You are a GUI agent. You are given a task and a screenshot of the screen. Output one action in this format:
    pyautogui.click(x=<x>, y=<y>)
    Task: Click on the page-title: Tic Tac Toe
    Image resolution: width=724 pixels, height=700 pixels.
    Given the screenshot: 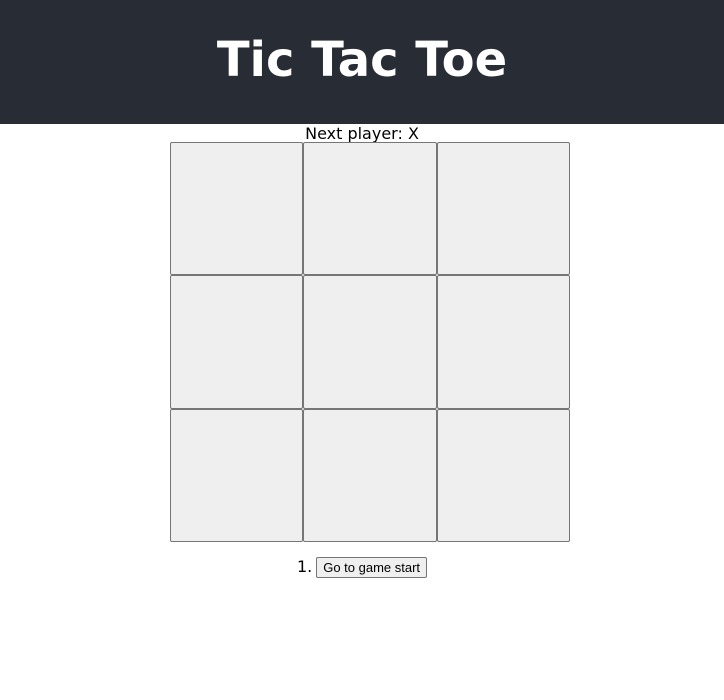 What is the action you would take?
    pyautogui.click(x=362, y=60)
    